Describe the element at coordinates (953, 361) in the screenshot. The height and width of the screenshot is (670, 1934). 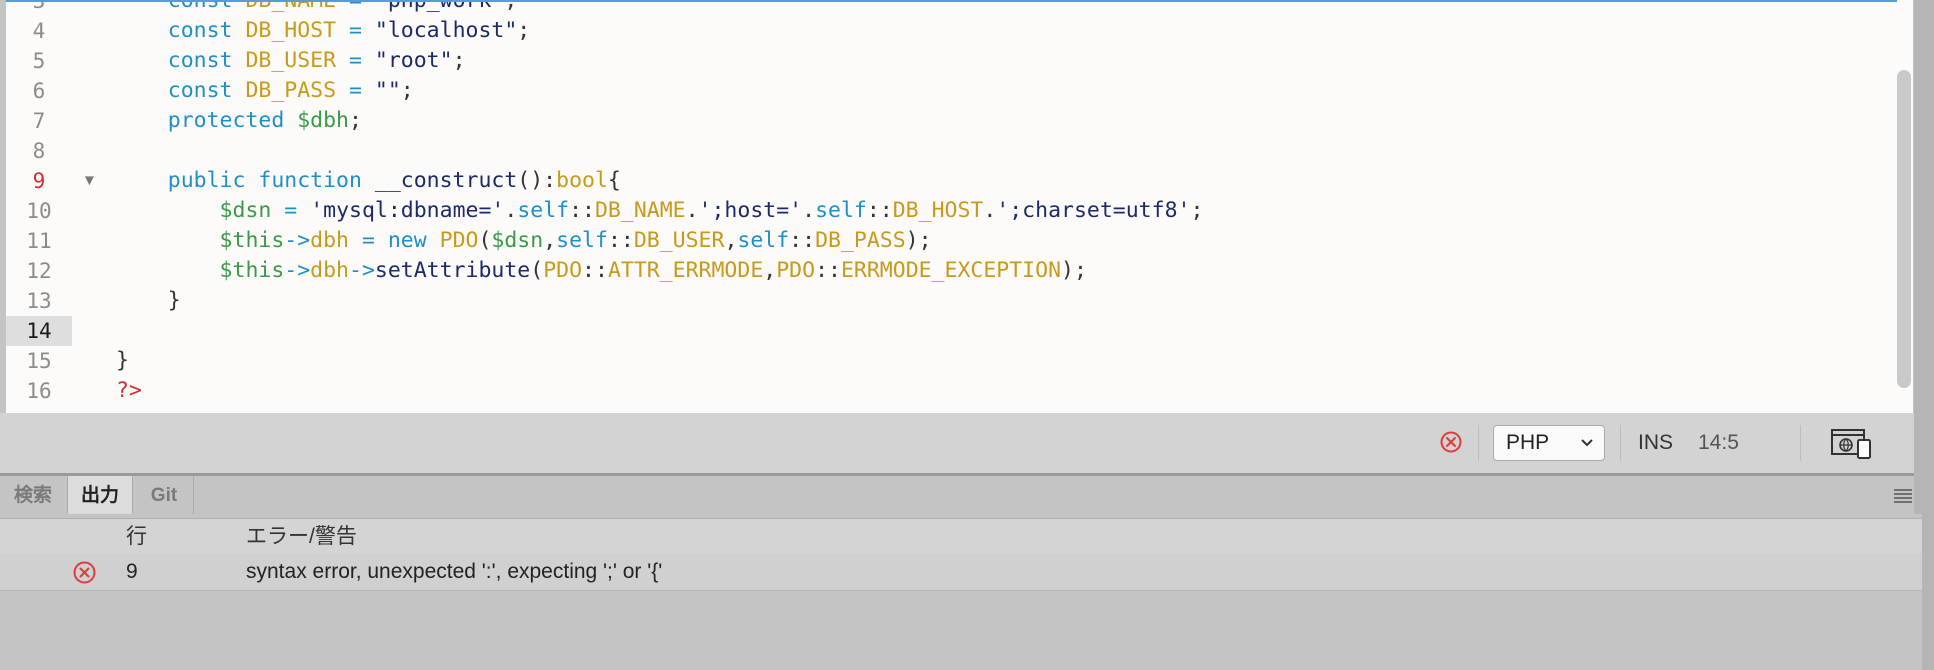
I see `code-line: 15}` at that location.